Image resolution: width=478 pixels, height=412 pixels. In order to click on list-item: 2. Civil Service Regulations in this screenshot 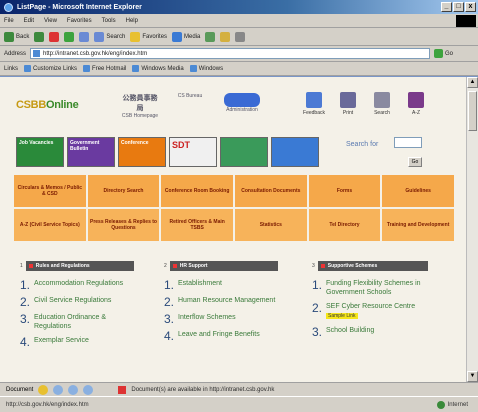, I will do `click(85, 302)`.